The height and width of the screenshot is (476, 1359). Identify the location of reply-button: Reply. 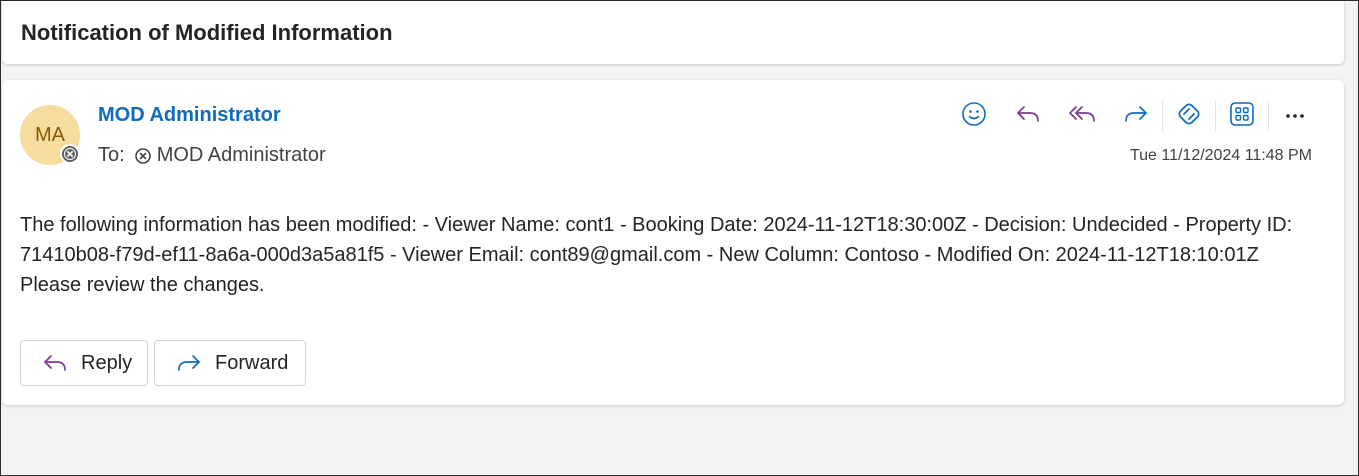
(84, 363).